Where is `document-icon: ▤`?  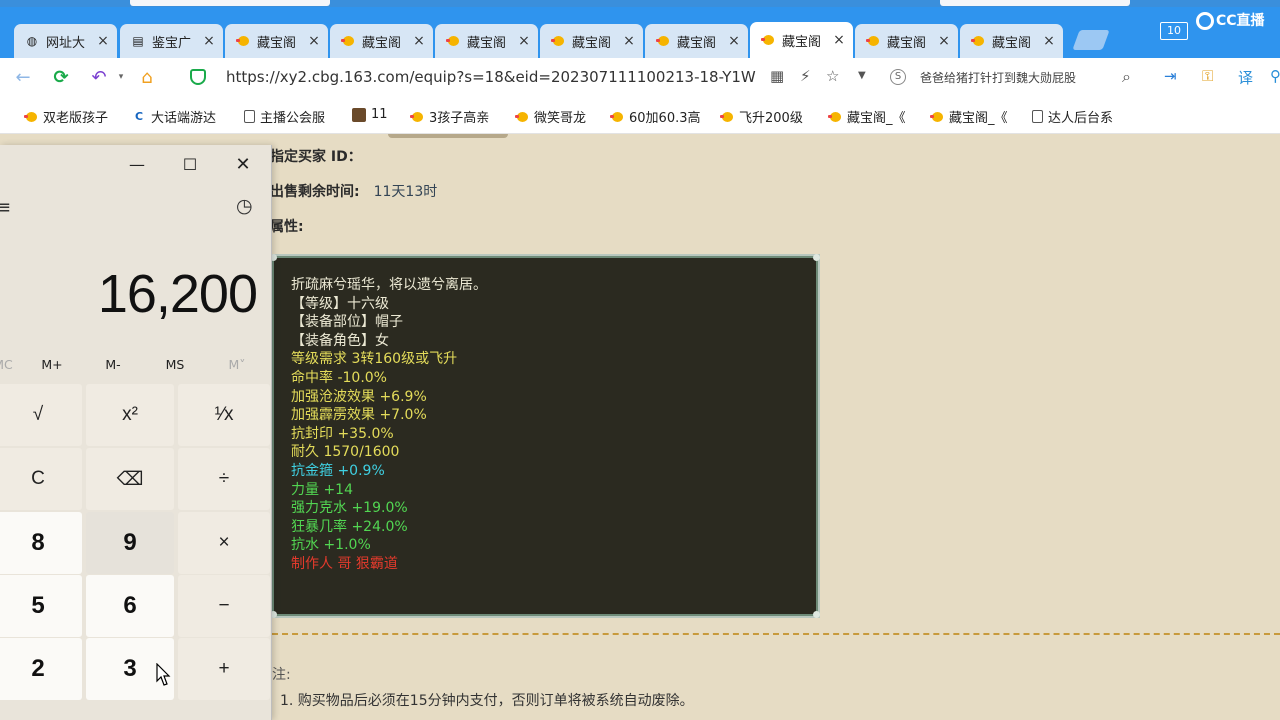
document-icon: ▤ is located at coordinates (138, 41).